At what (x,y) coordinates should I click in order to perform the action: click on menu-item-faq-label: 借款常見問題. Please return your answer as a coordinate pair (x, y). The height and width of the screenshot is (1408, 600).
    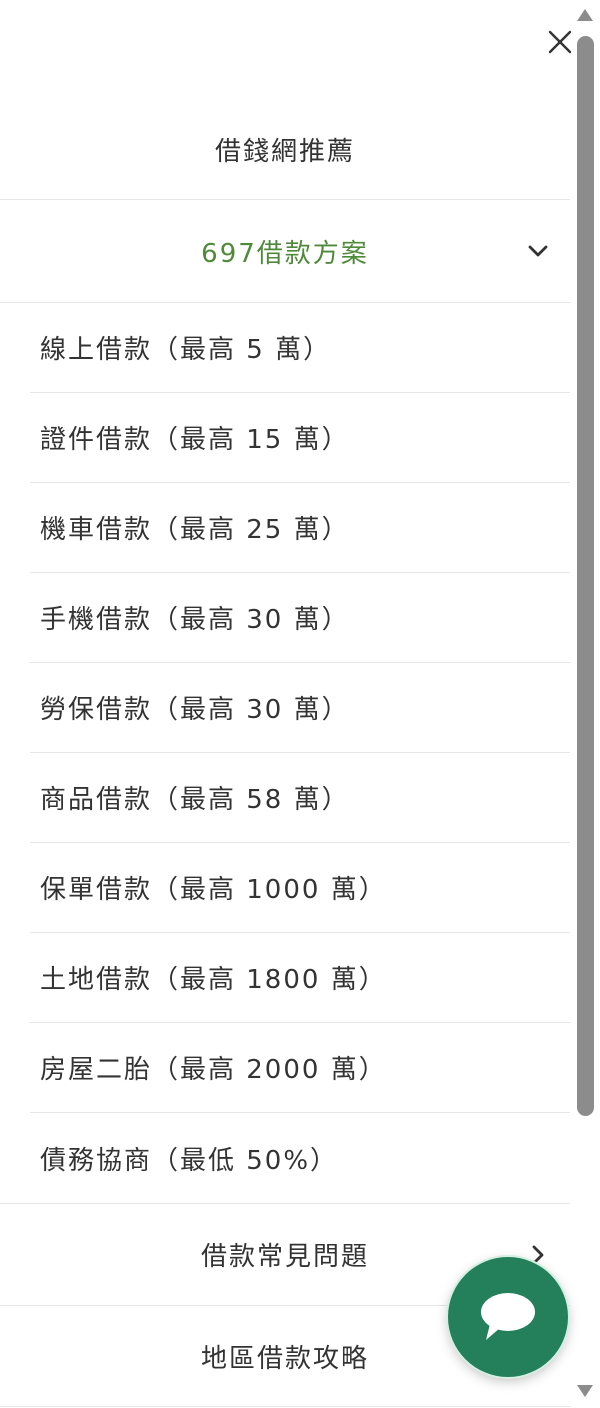
    Looking at the image, I should click on (284, 1257).